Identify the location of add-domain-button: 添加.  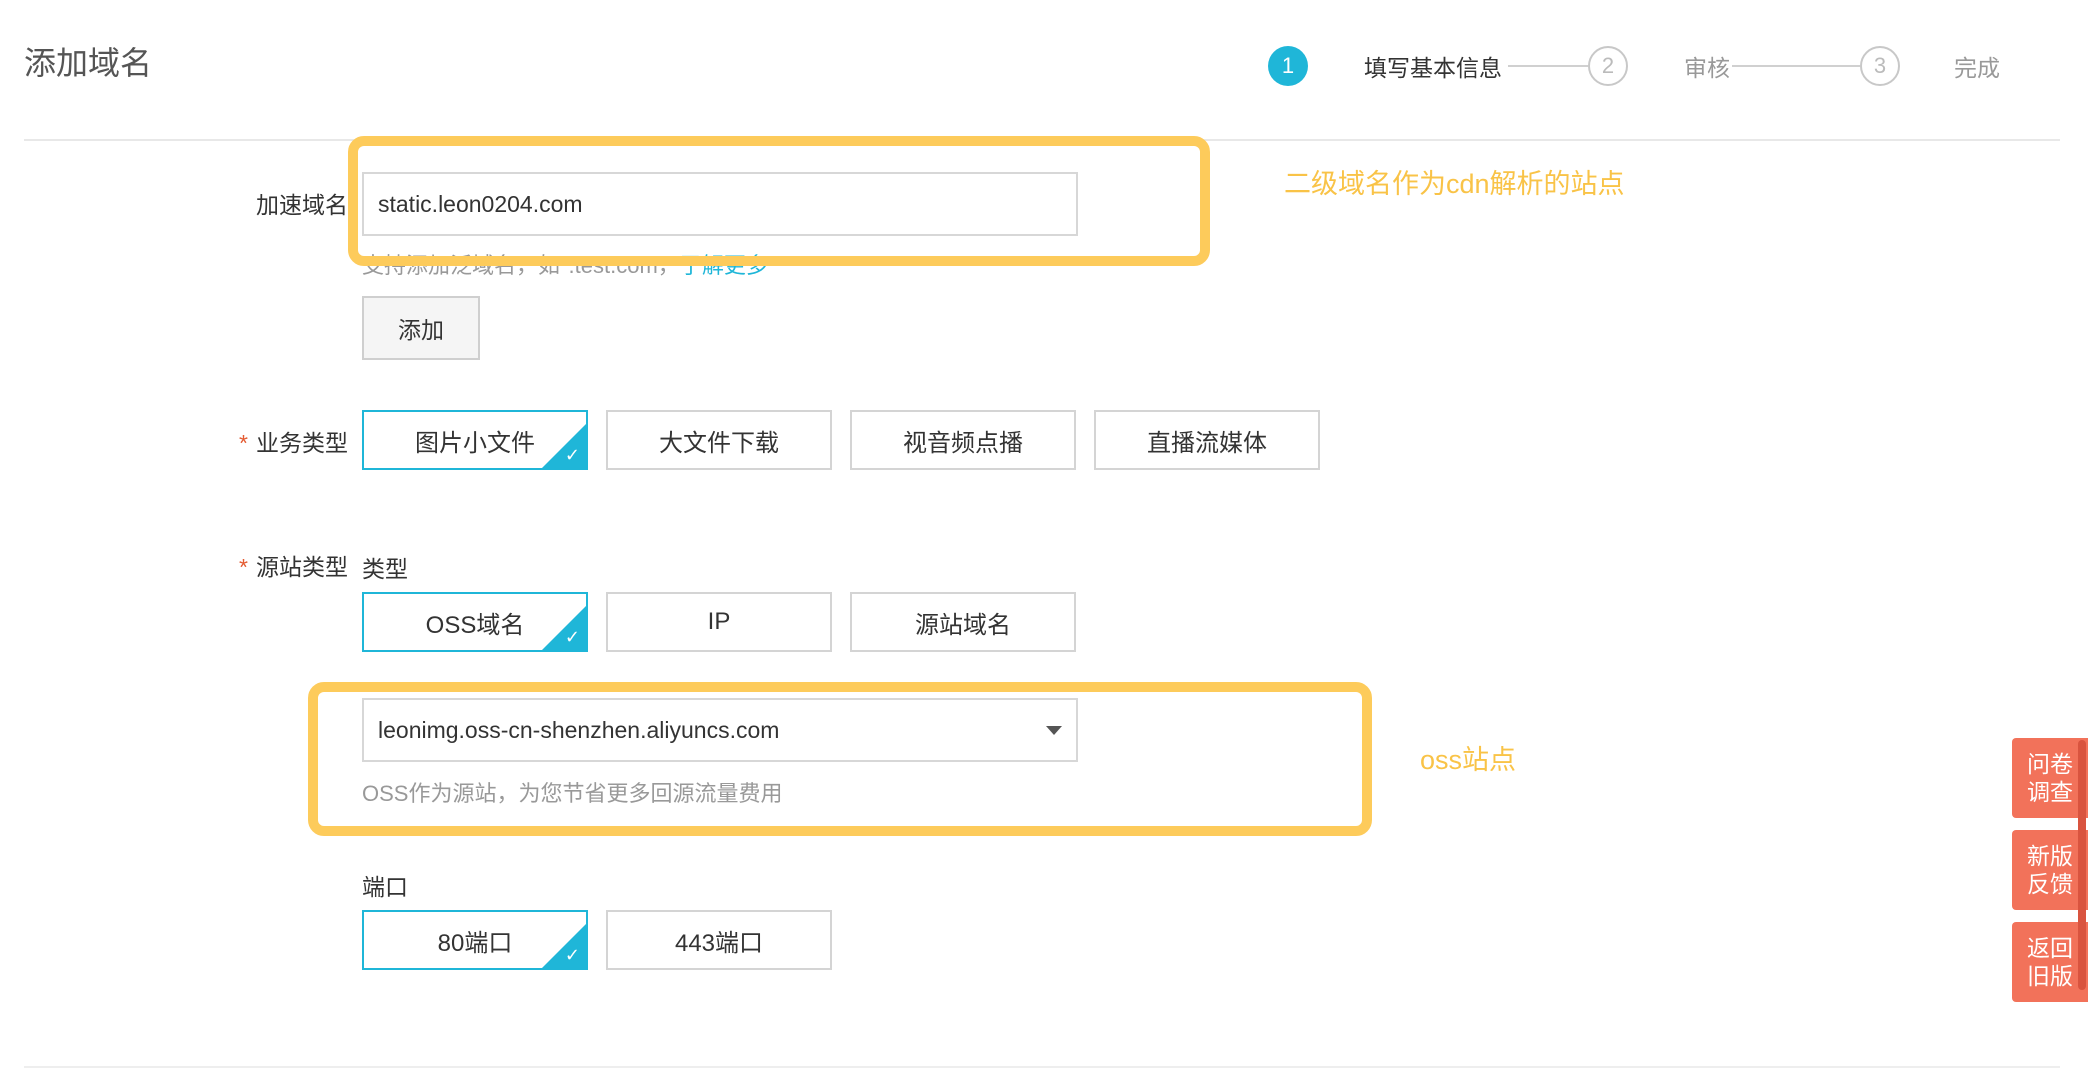
(421, 328).